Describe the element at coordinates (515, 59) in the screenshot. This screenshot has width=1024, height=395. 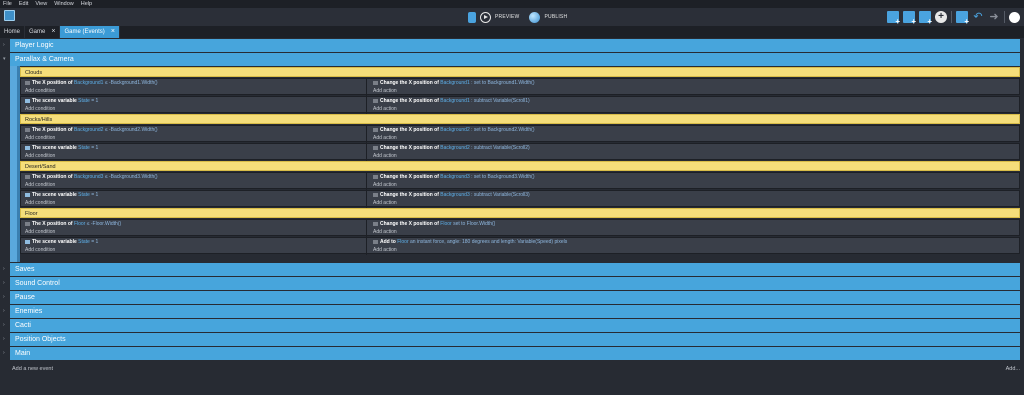
I see `event-group: Parallax & Camera` at that location.